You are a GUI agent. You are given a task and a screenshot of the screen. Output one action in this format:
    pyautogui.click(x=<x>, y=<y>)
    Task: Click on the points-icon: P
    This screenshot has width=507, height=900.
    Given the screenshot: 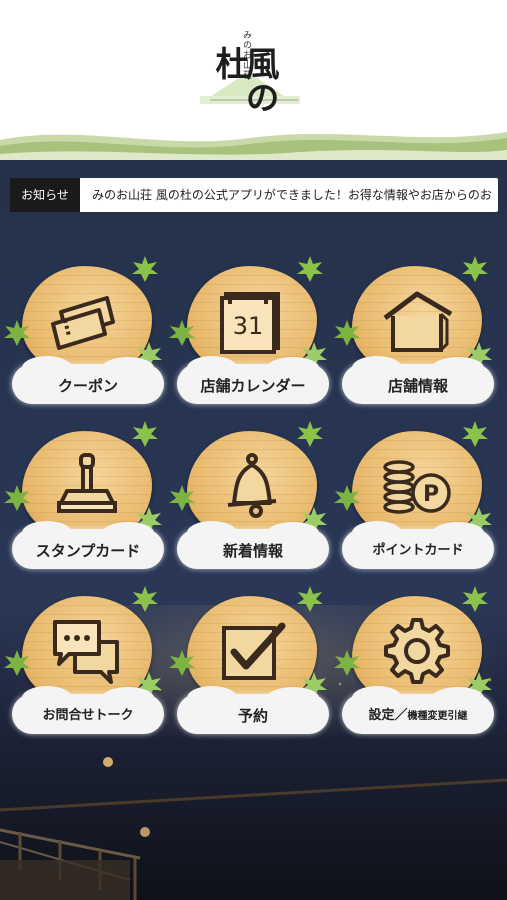 What is the action you would take?
    pyautogui.click(x=417, y=487)
    